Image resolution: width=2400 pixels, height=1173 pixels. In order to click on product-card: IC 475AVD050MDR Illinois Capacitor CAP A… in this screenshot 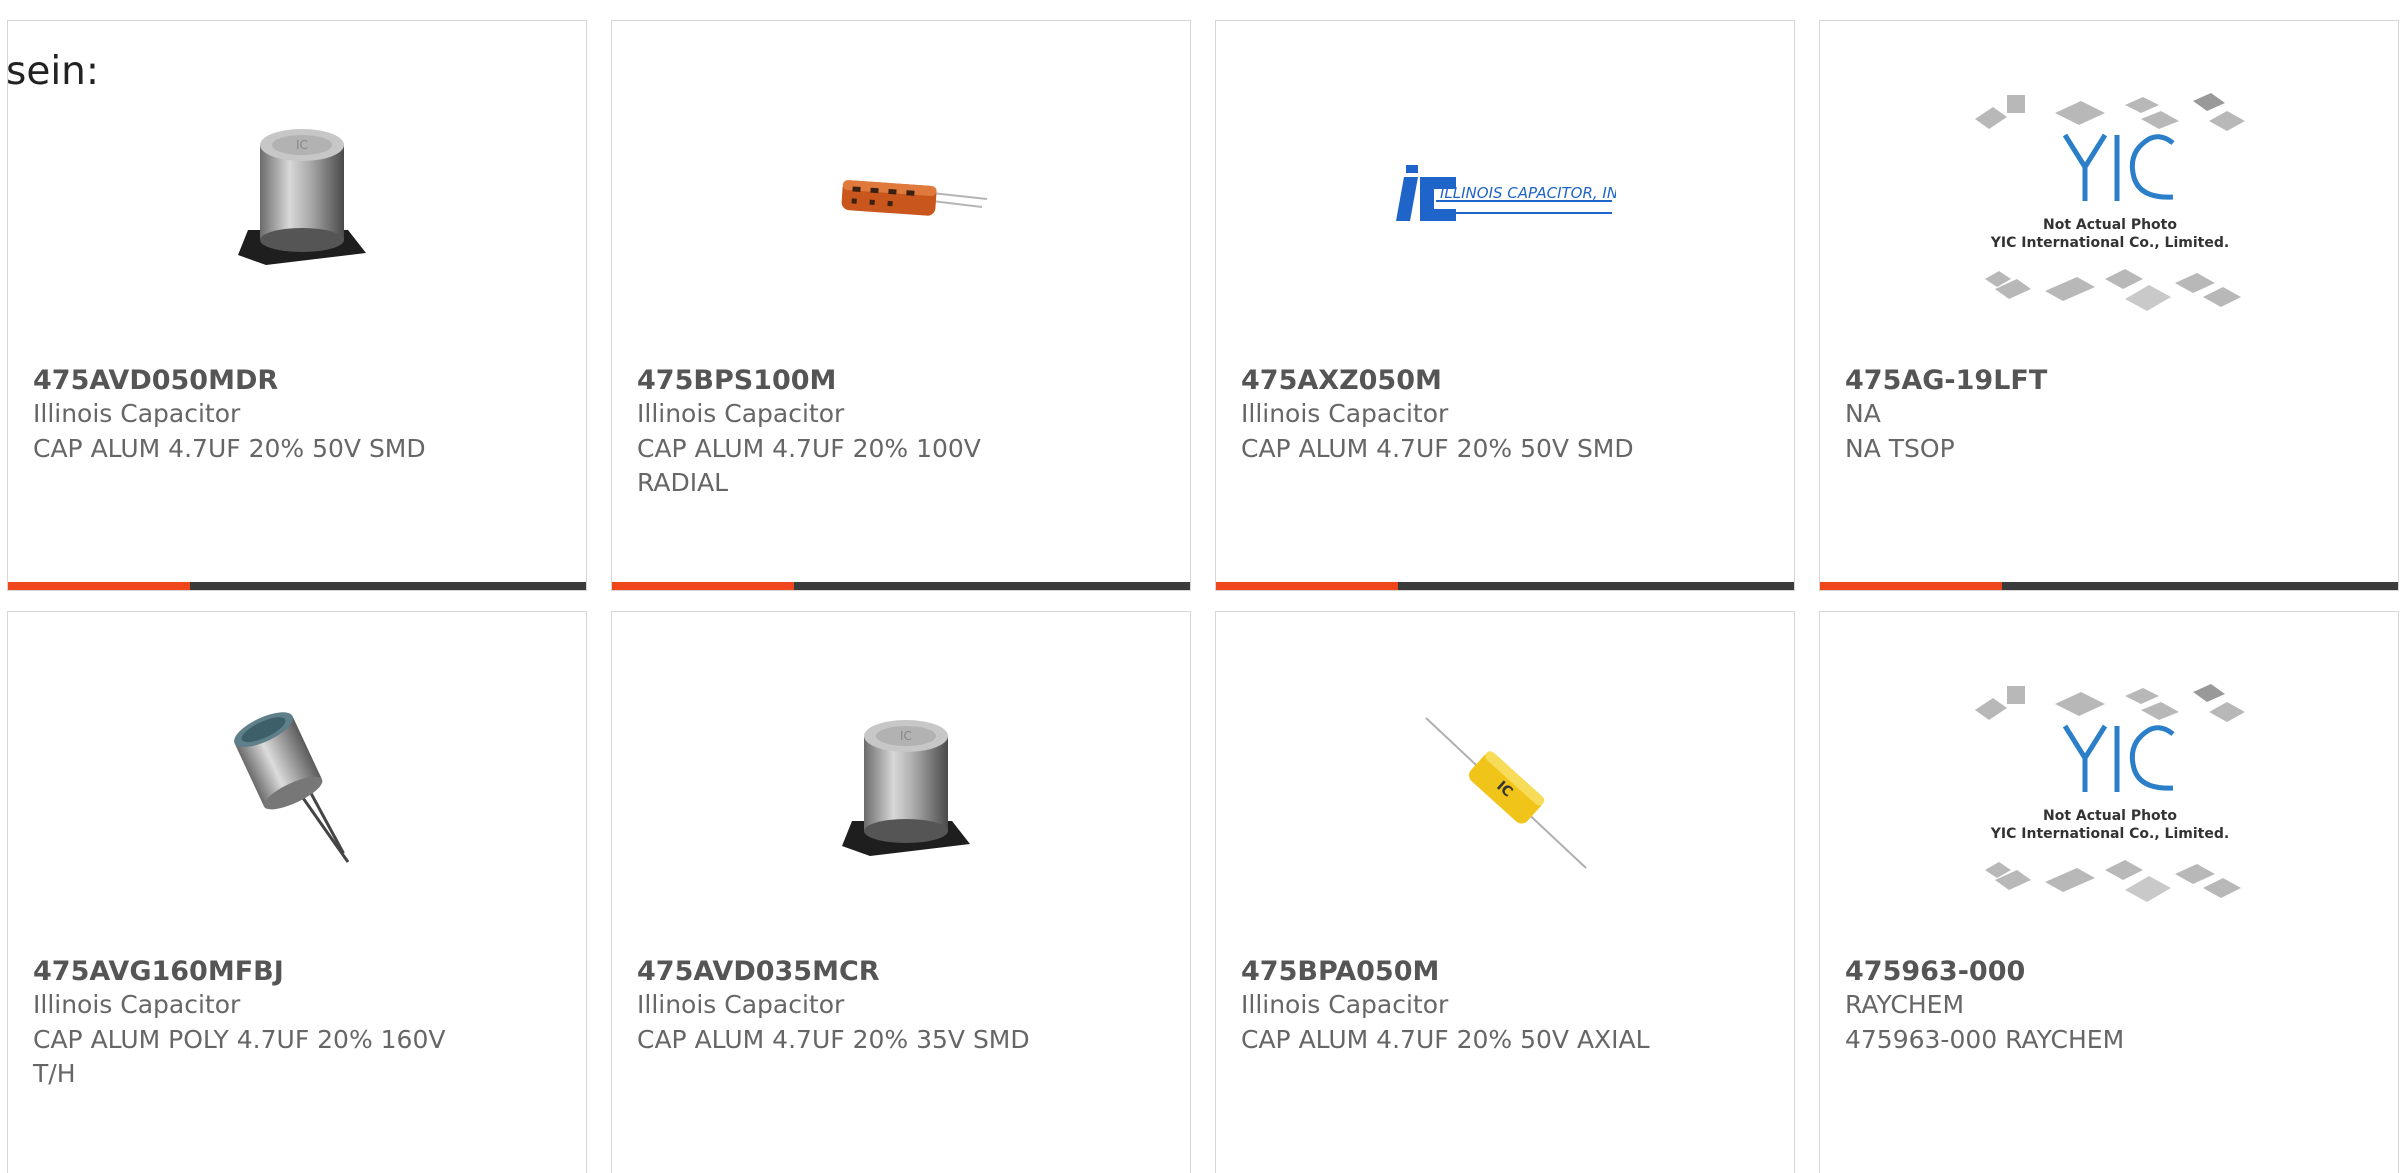, I will do `click(297, 305)`.